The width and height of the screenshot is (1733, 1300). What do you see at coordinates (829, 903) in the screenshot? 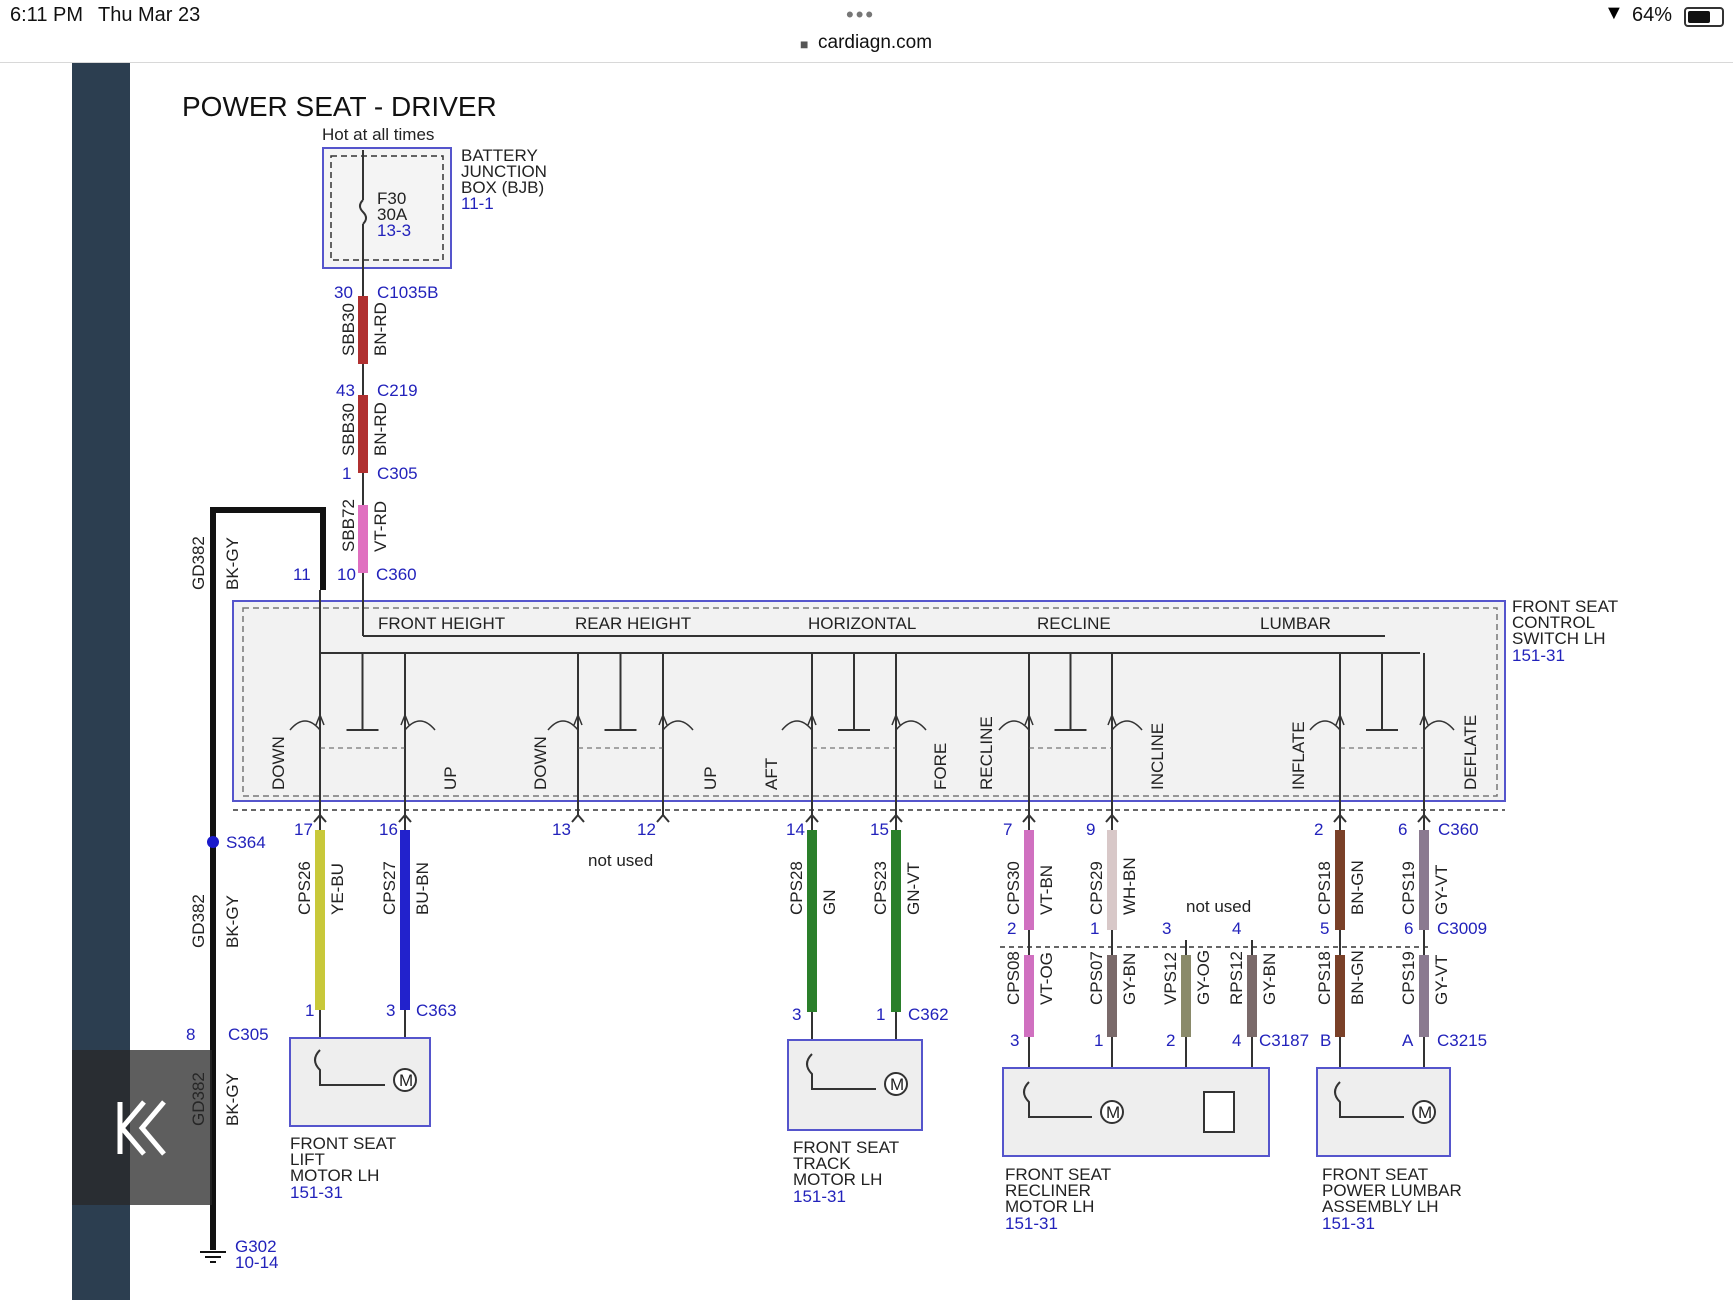
I see `wire-color-code: GN` at bounding box center [829, 903].